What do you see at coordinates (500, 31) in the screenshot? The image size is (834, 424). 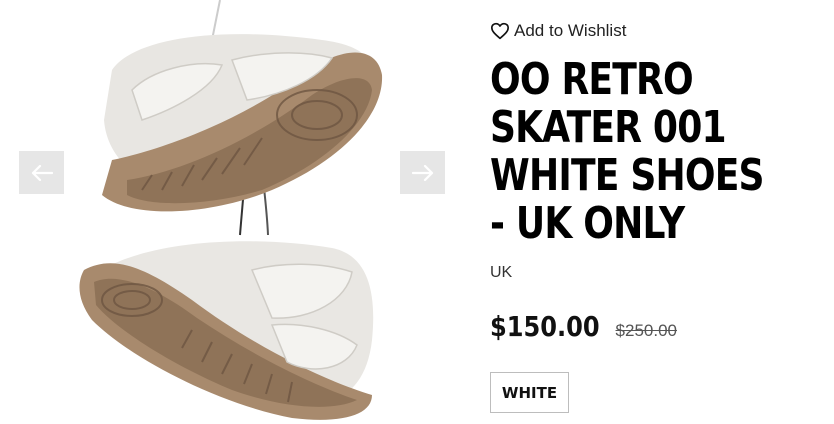 I see `heart-outline-icon` at bounding box center [500, 31].